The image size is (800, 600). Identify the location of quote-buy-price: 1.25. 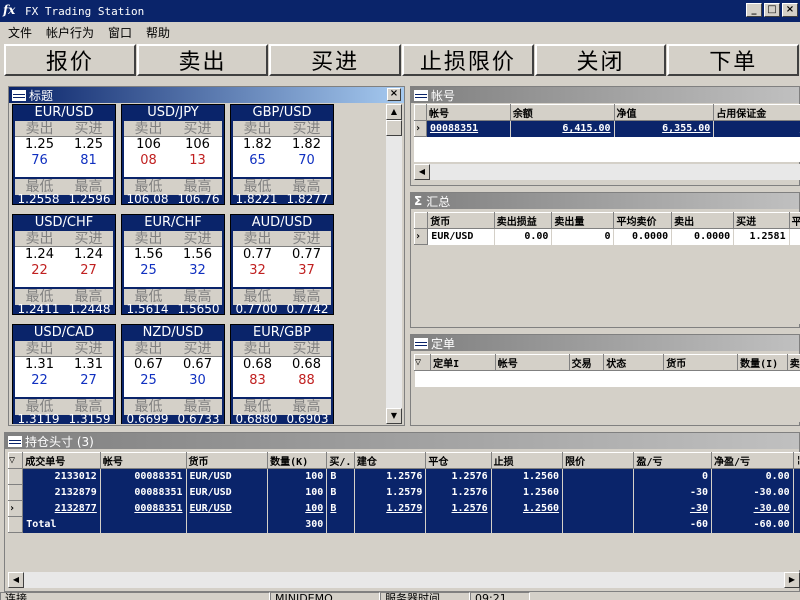
(88, 145).